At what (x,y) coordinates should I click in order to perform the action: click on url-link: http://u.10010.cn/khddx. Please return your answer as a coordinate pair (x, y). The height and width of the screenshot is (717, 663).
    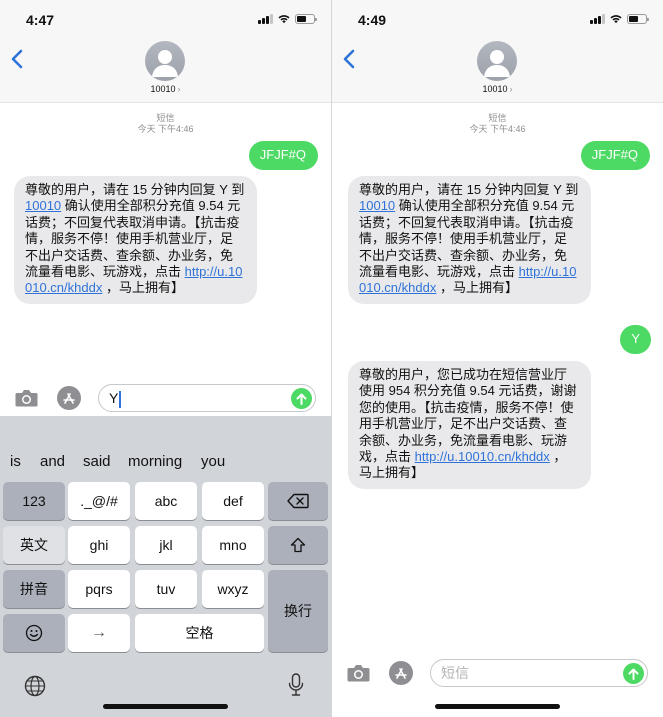
    Looking at the image, I should click on (482, 456).